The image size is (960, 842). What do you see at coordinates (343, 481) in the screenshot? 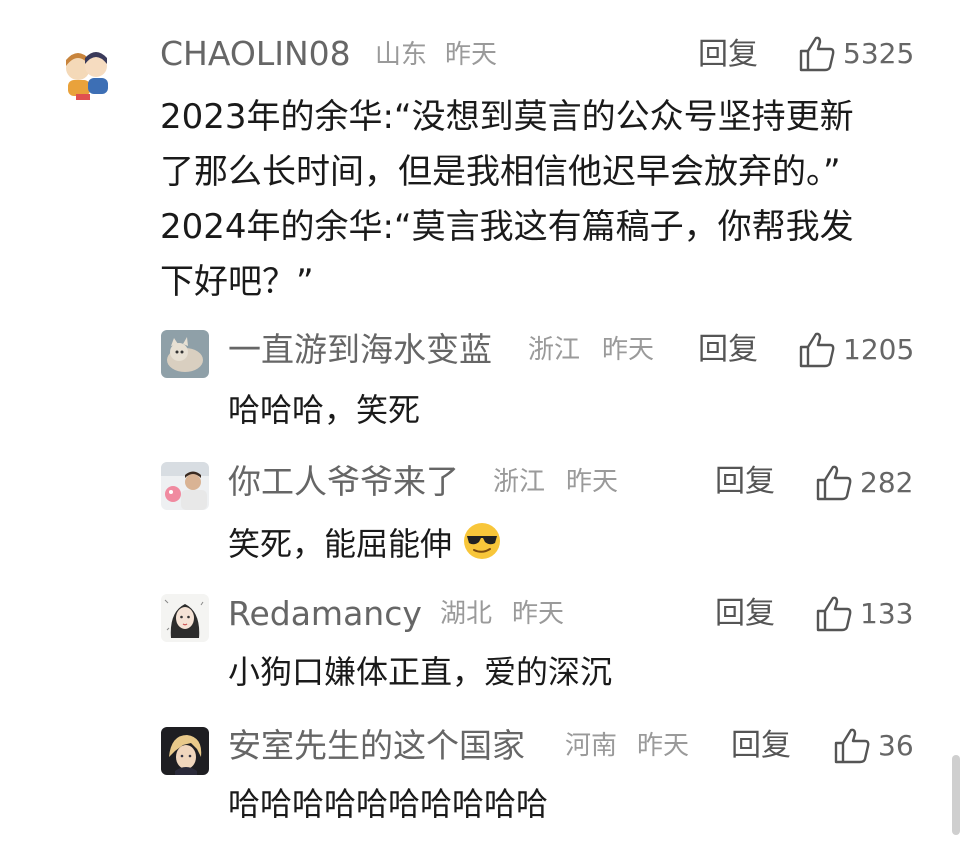
I see `reply-username: 你工人爷爷来了` at bounding box center [343, 481].